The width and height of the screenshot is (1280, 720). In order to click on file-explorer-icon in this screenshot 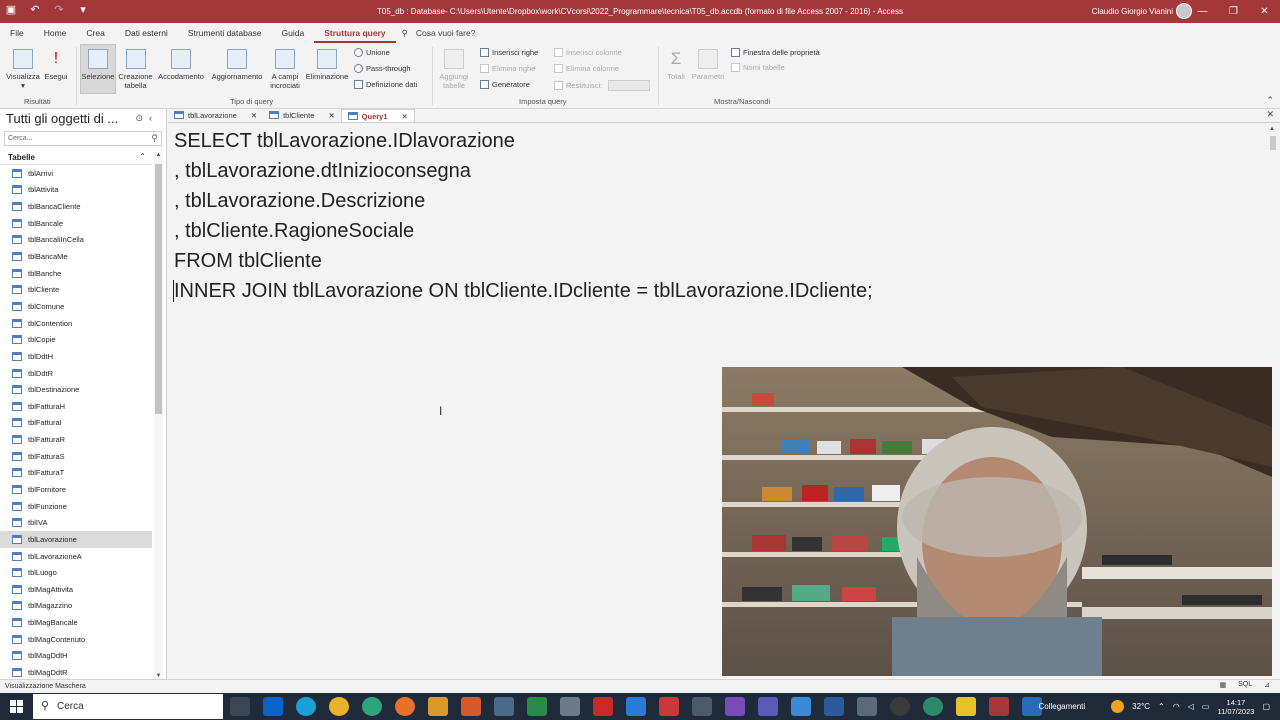, I will do `click(966, 706)`.